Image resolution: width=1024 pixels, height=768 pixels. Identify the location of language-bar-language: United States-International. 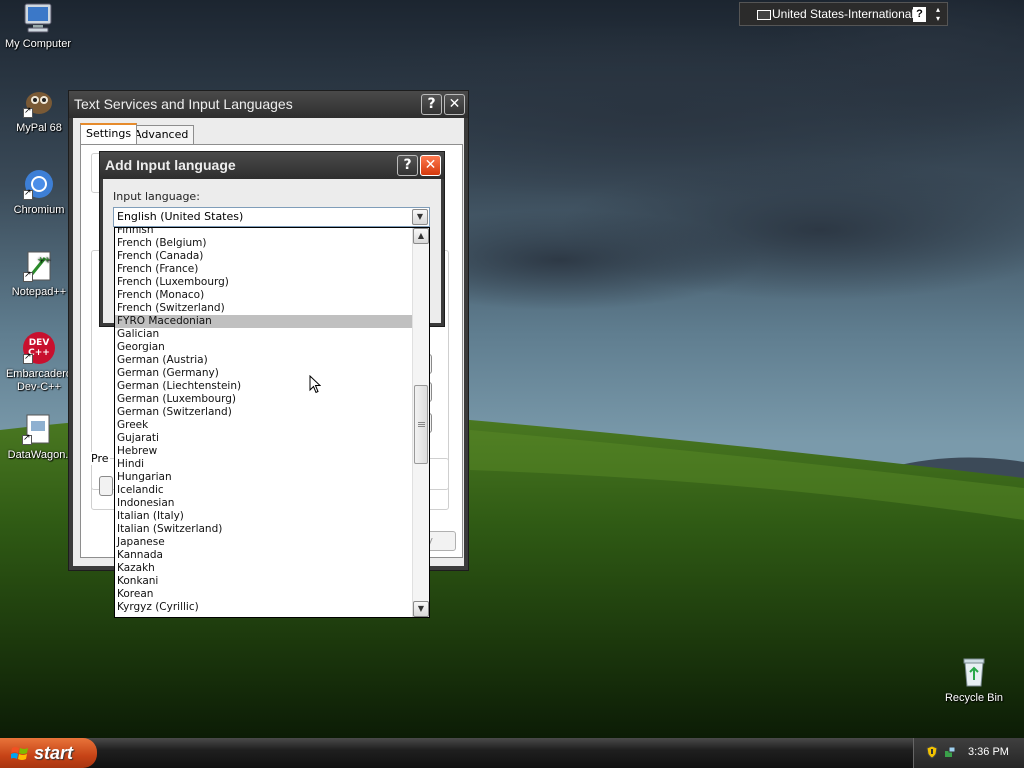
(843, 14).